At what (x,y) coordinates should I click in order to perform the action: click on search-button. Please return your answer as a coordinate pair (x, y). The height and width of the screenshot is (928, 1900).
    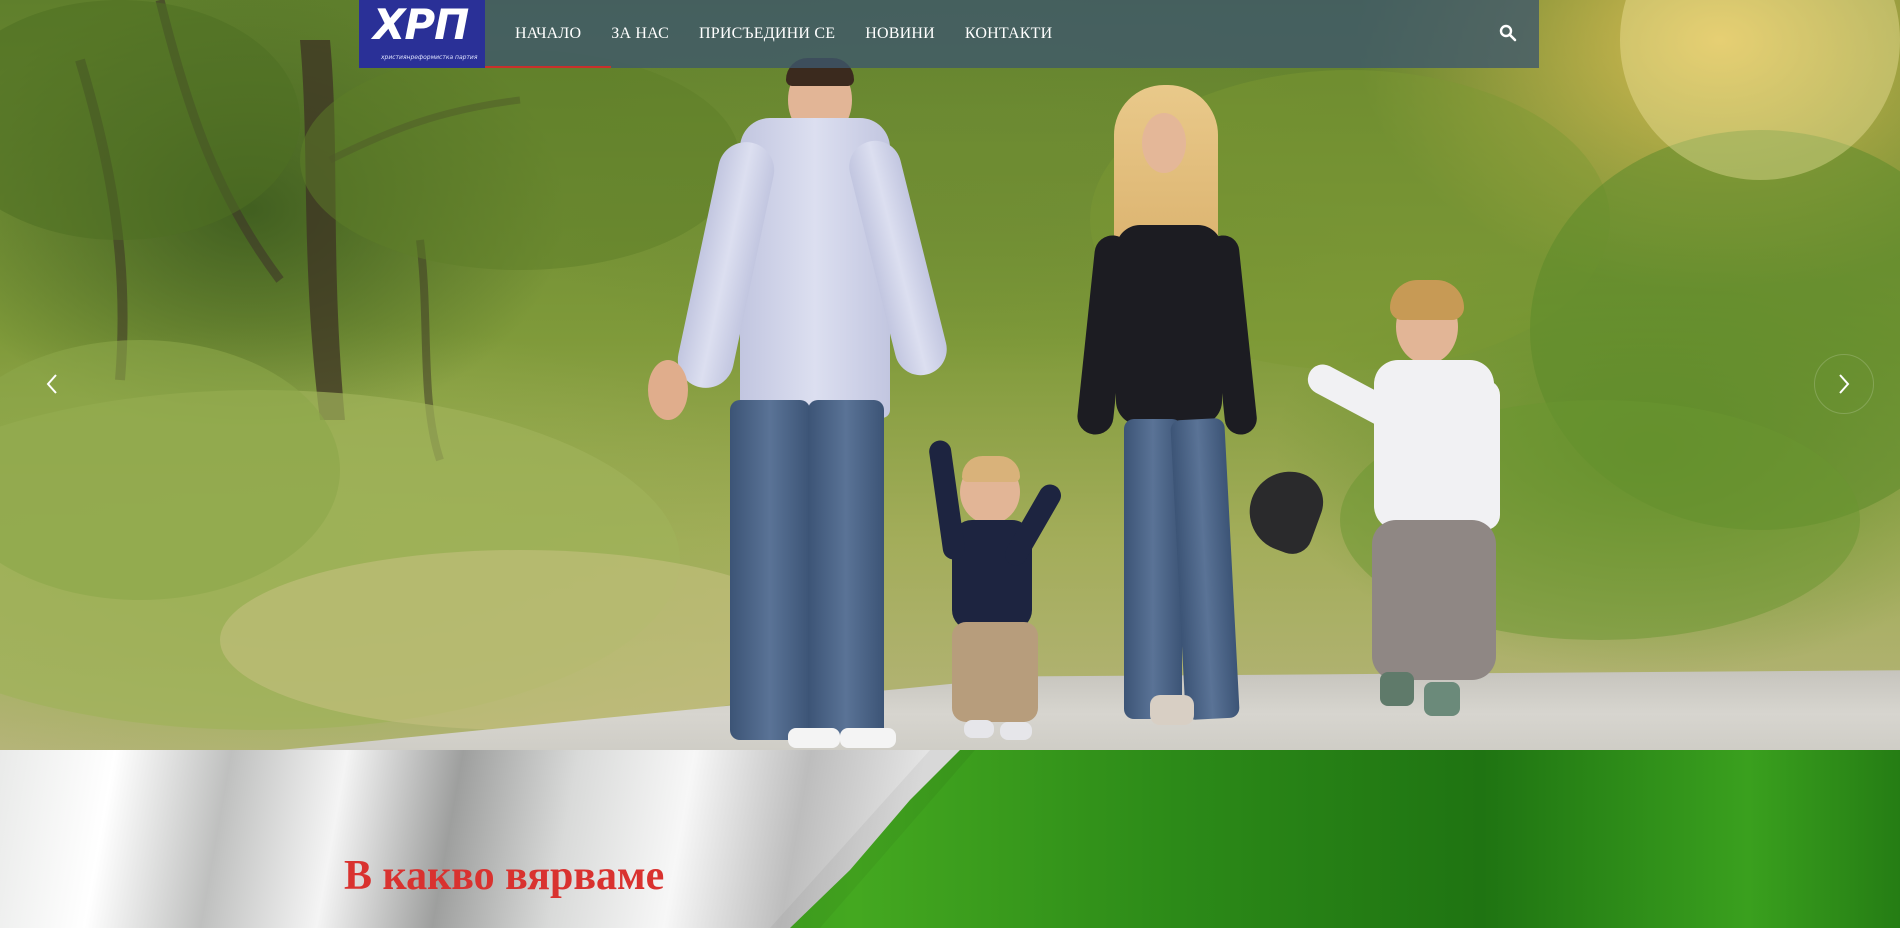
    Looking at the image, I should click on (1509, 34).